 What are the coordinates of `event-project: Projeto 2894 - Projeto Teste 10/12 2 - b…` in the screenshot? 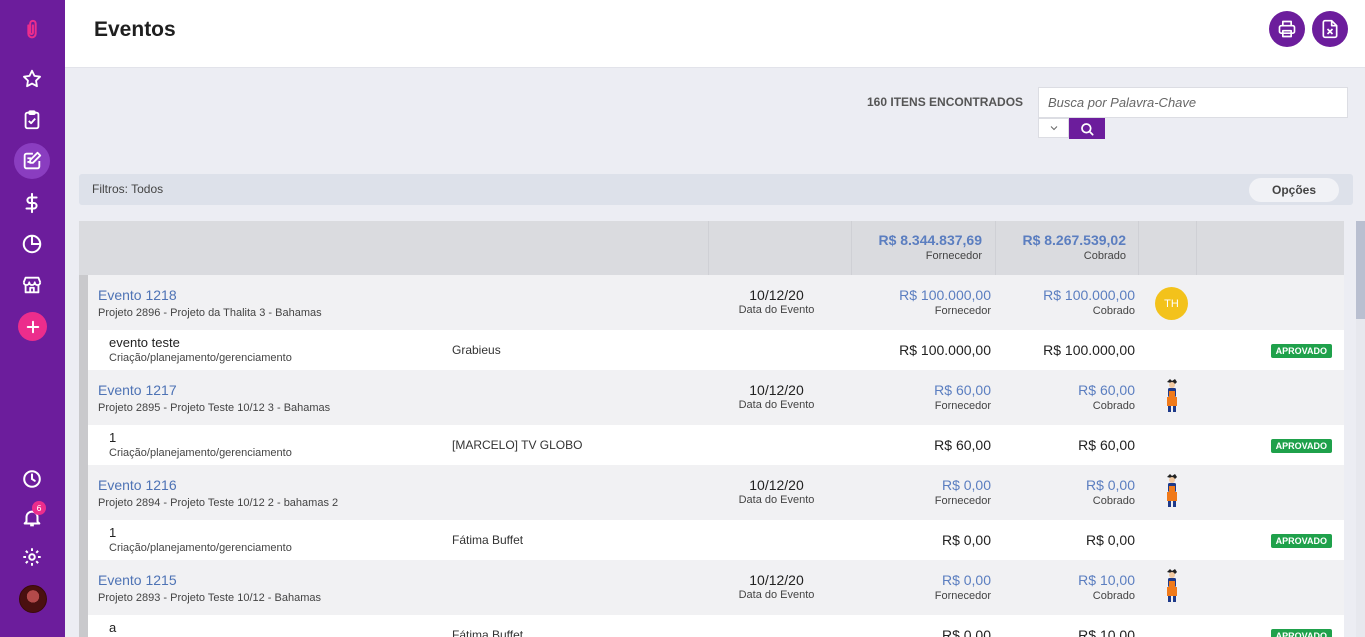 It's located at (218, 503).